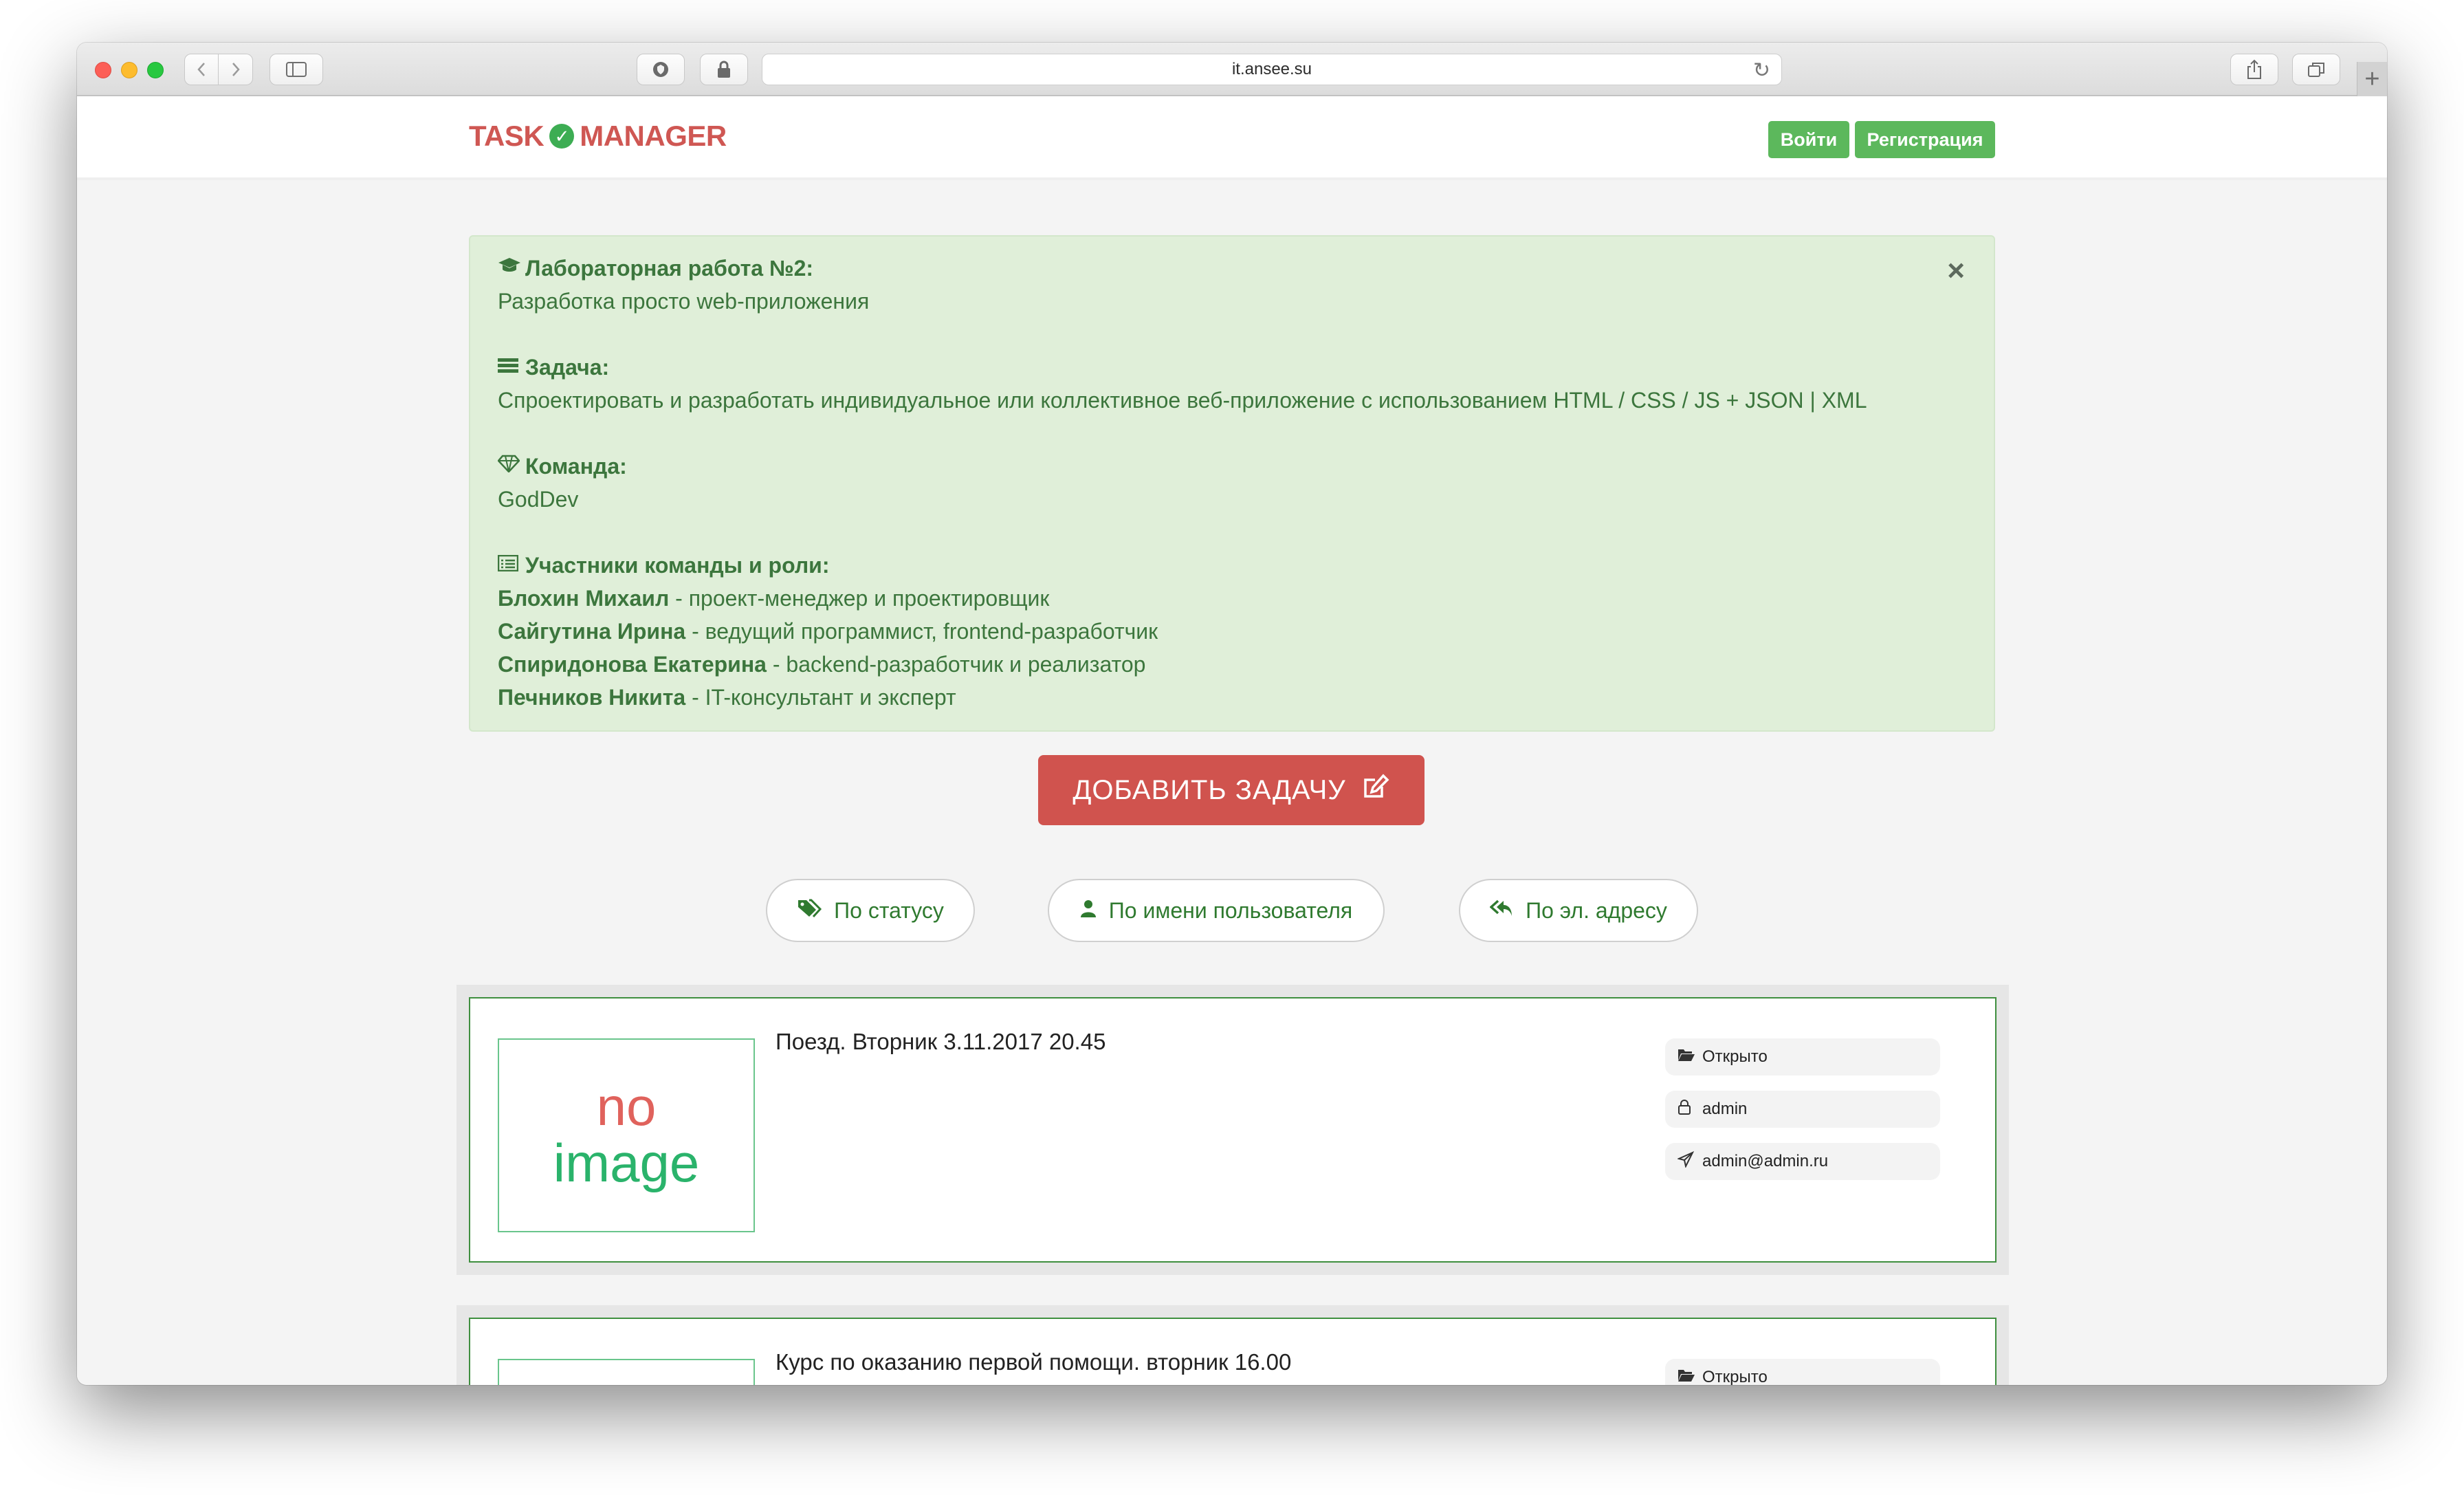  I want to click on back-button, so click(202, 69).